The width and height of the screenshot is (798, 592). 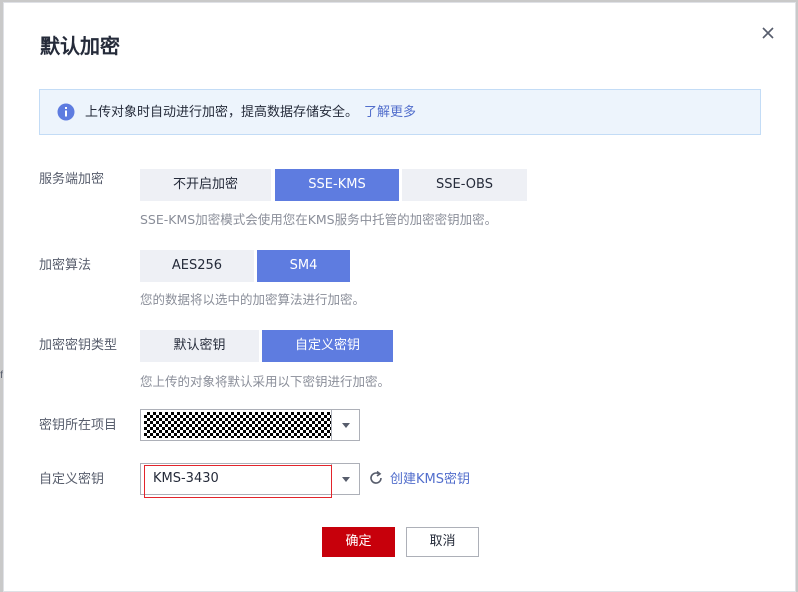 What do you see at coordinates (358, 542) in the screenshot?
I see `confirm-button: 确定` at bounding box center [358, 542].